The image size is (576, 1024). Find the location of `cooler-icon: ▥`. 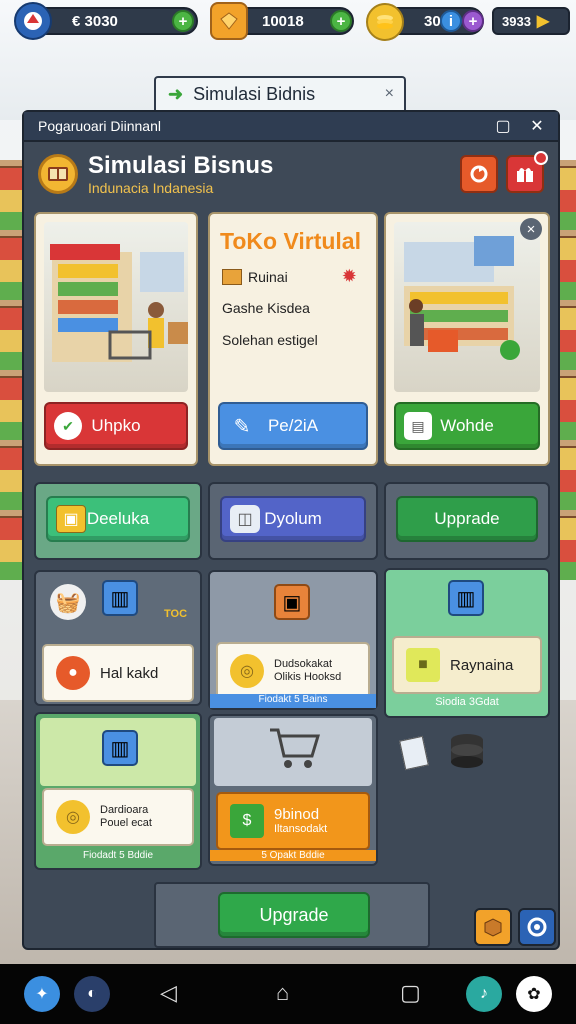

cooler-icon: ▥ is located at coordinates (120, 748).